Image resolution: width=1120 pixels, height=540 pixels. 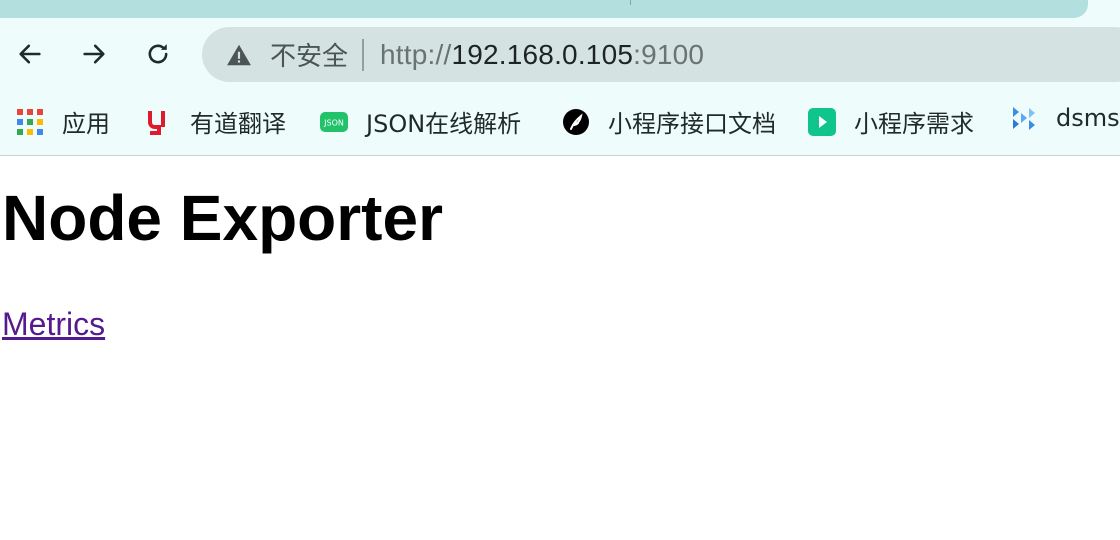 What do you see at coordinates (239, 55) in the screenshot?
I see `warning-icon` at bounding box center [239, 55].